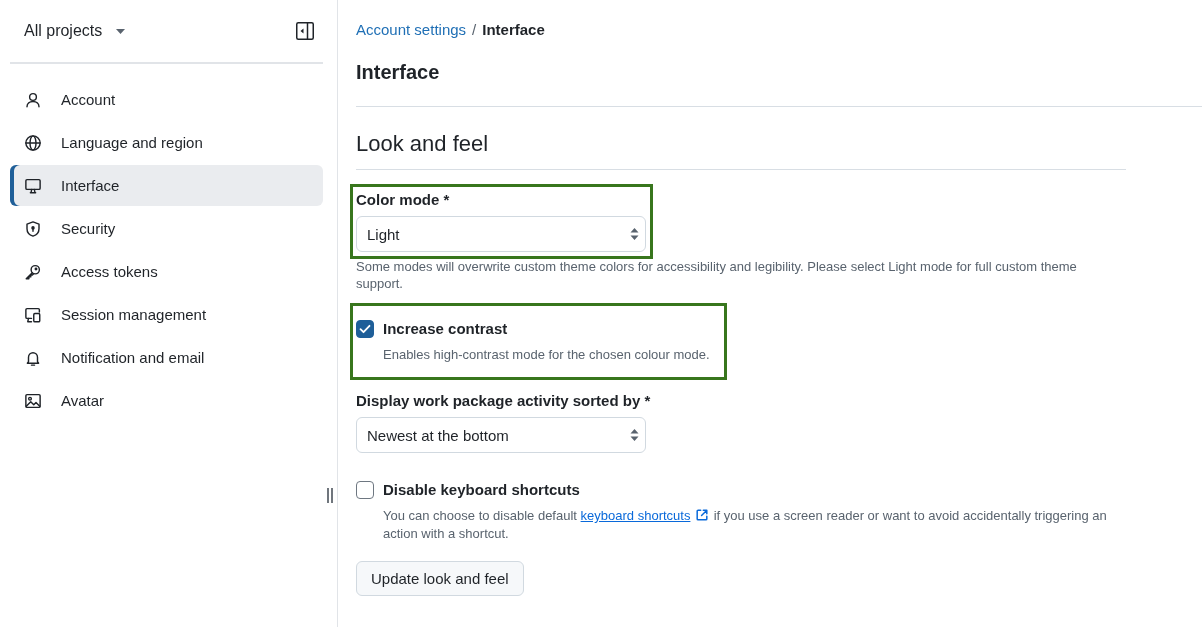  Describe the element at coordinates (166, 314) in the screenshot. I see `sidebar-item: Session management` at that location.